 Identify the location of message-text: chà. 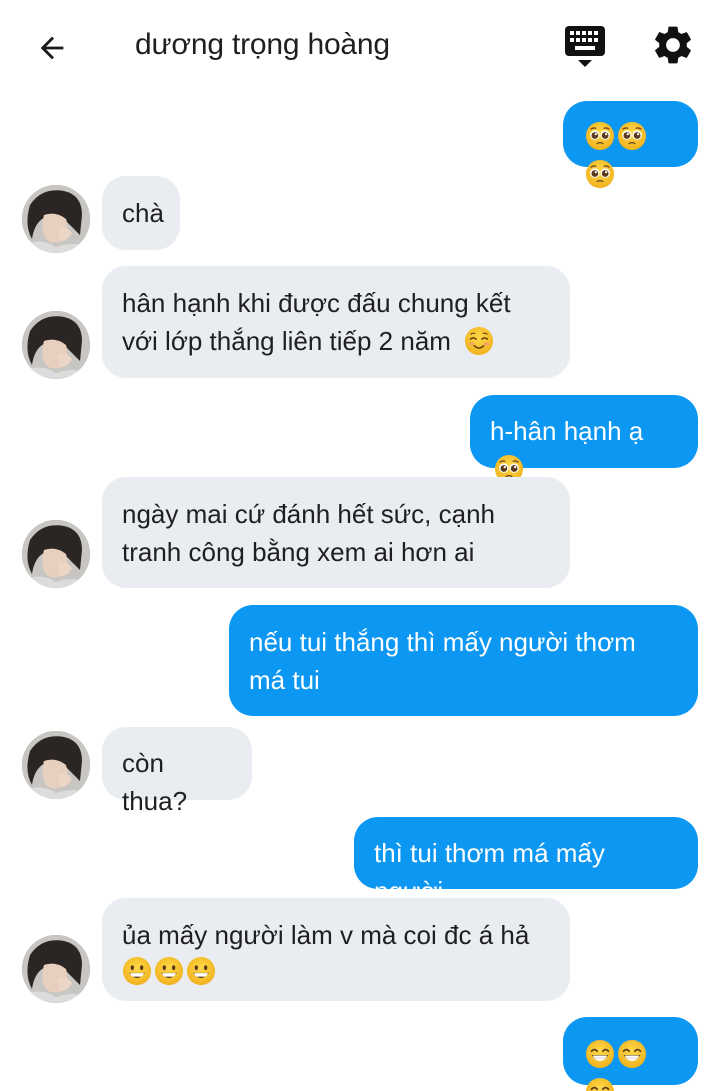
(143, 213).